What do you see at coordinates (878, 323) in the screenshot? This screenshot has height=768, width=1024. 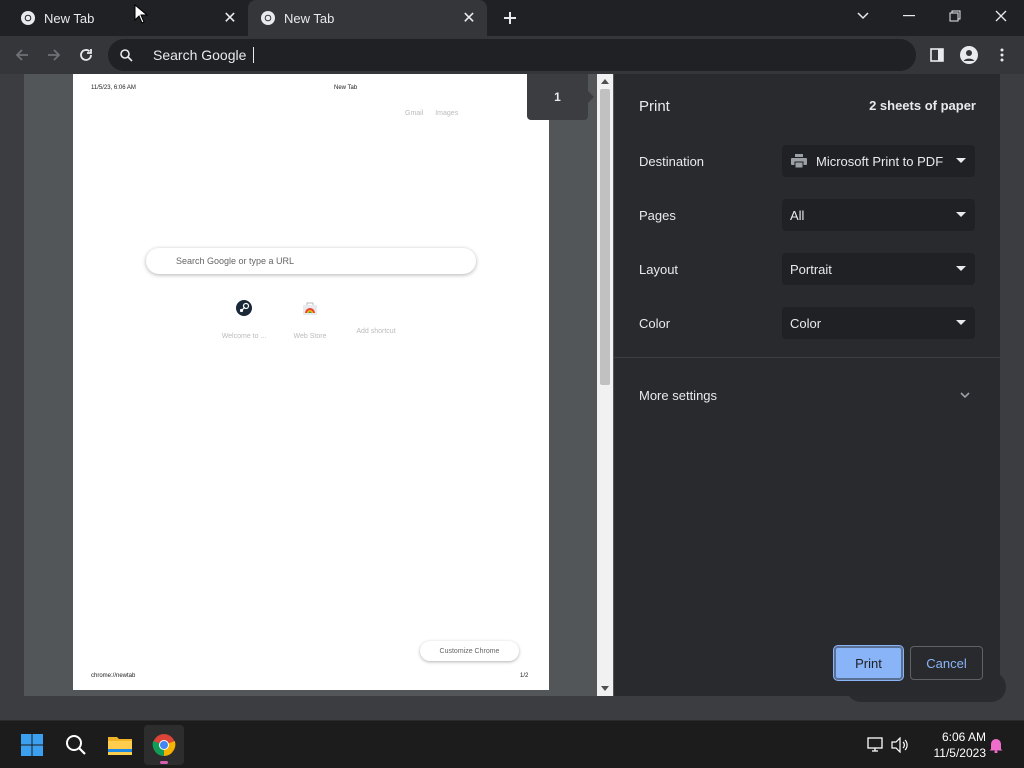 I see `color-select: Color` at bounding box center [878, 323].